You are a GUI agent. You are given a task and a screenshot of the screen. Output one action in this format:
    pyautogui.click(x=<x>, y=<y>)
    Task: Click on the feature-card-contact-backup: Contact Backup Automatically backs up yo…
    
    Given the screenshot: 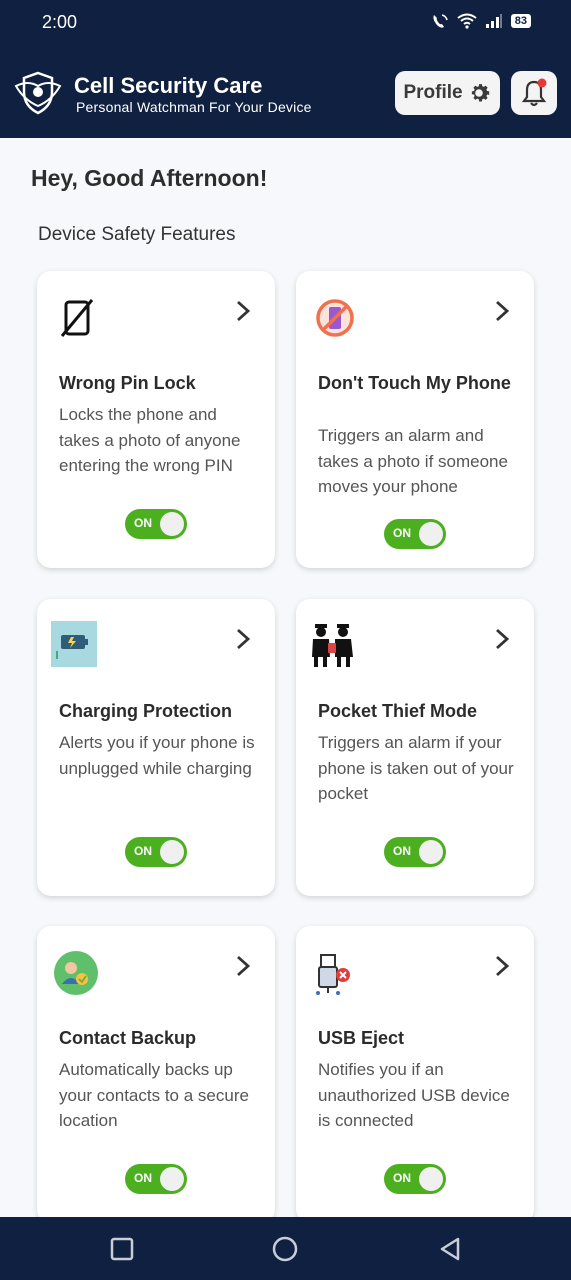 What is the action you would take?
    pyautogui.click(x=156, y=1074)
    